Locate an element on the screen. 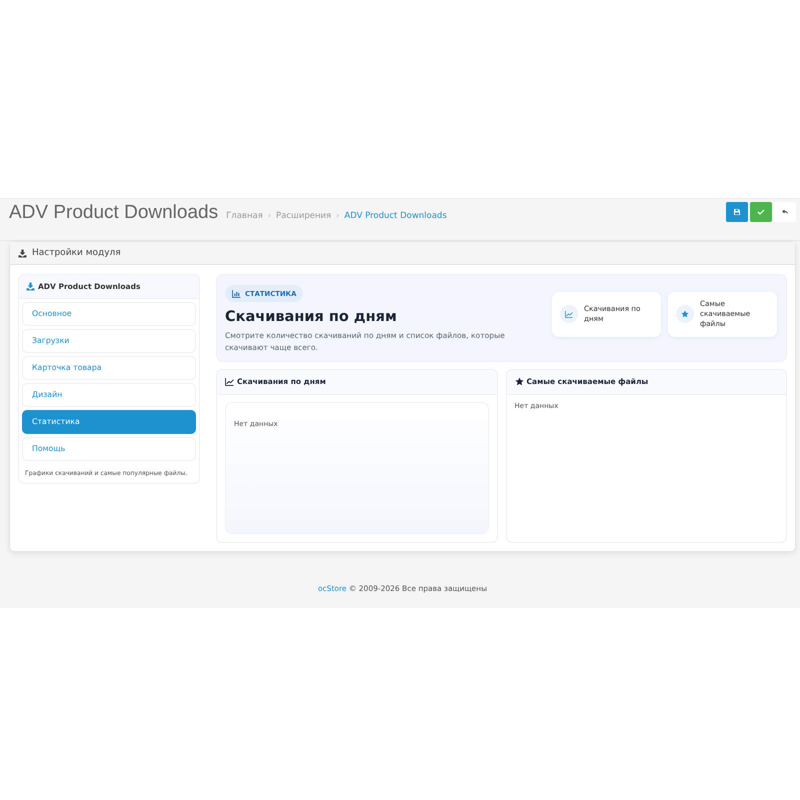 The width and height of the screenshot is (800, 800). hero-title: Скачивания по дням is located at coordinates (311, 317).